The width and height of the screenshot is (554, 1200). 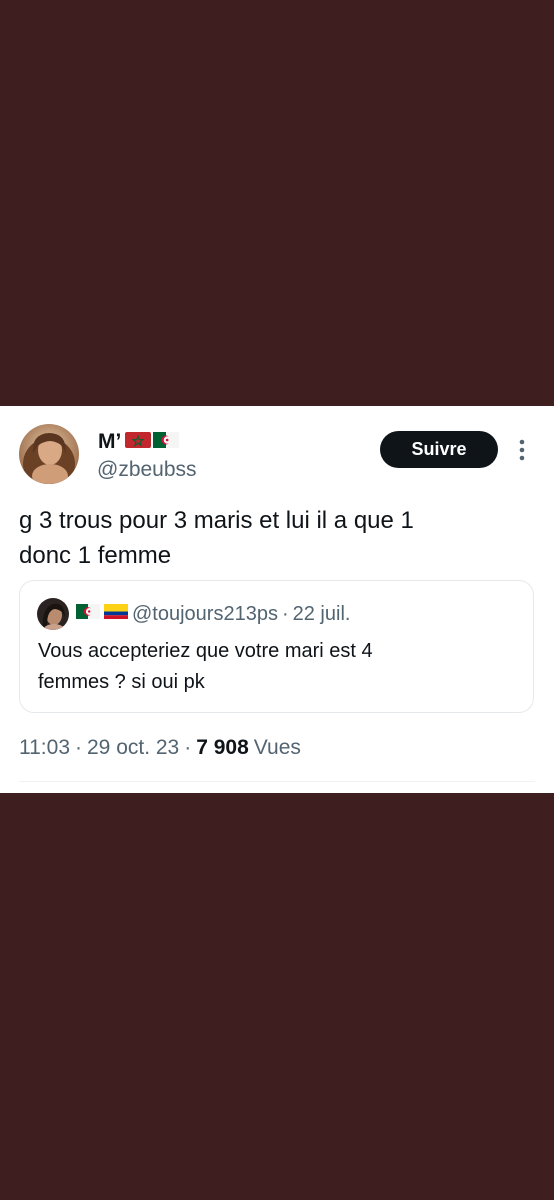 What do you see at coordinates (222, 748) in the screenshot?
I see `views-count: 7 908` at bounding box center [222, 748].